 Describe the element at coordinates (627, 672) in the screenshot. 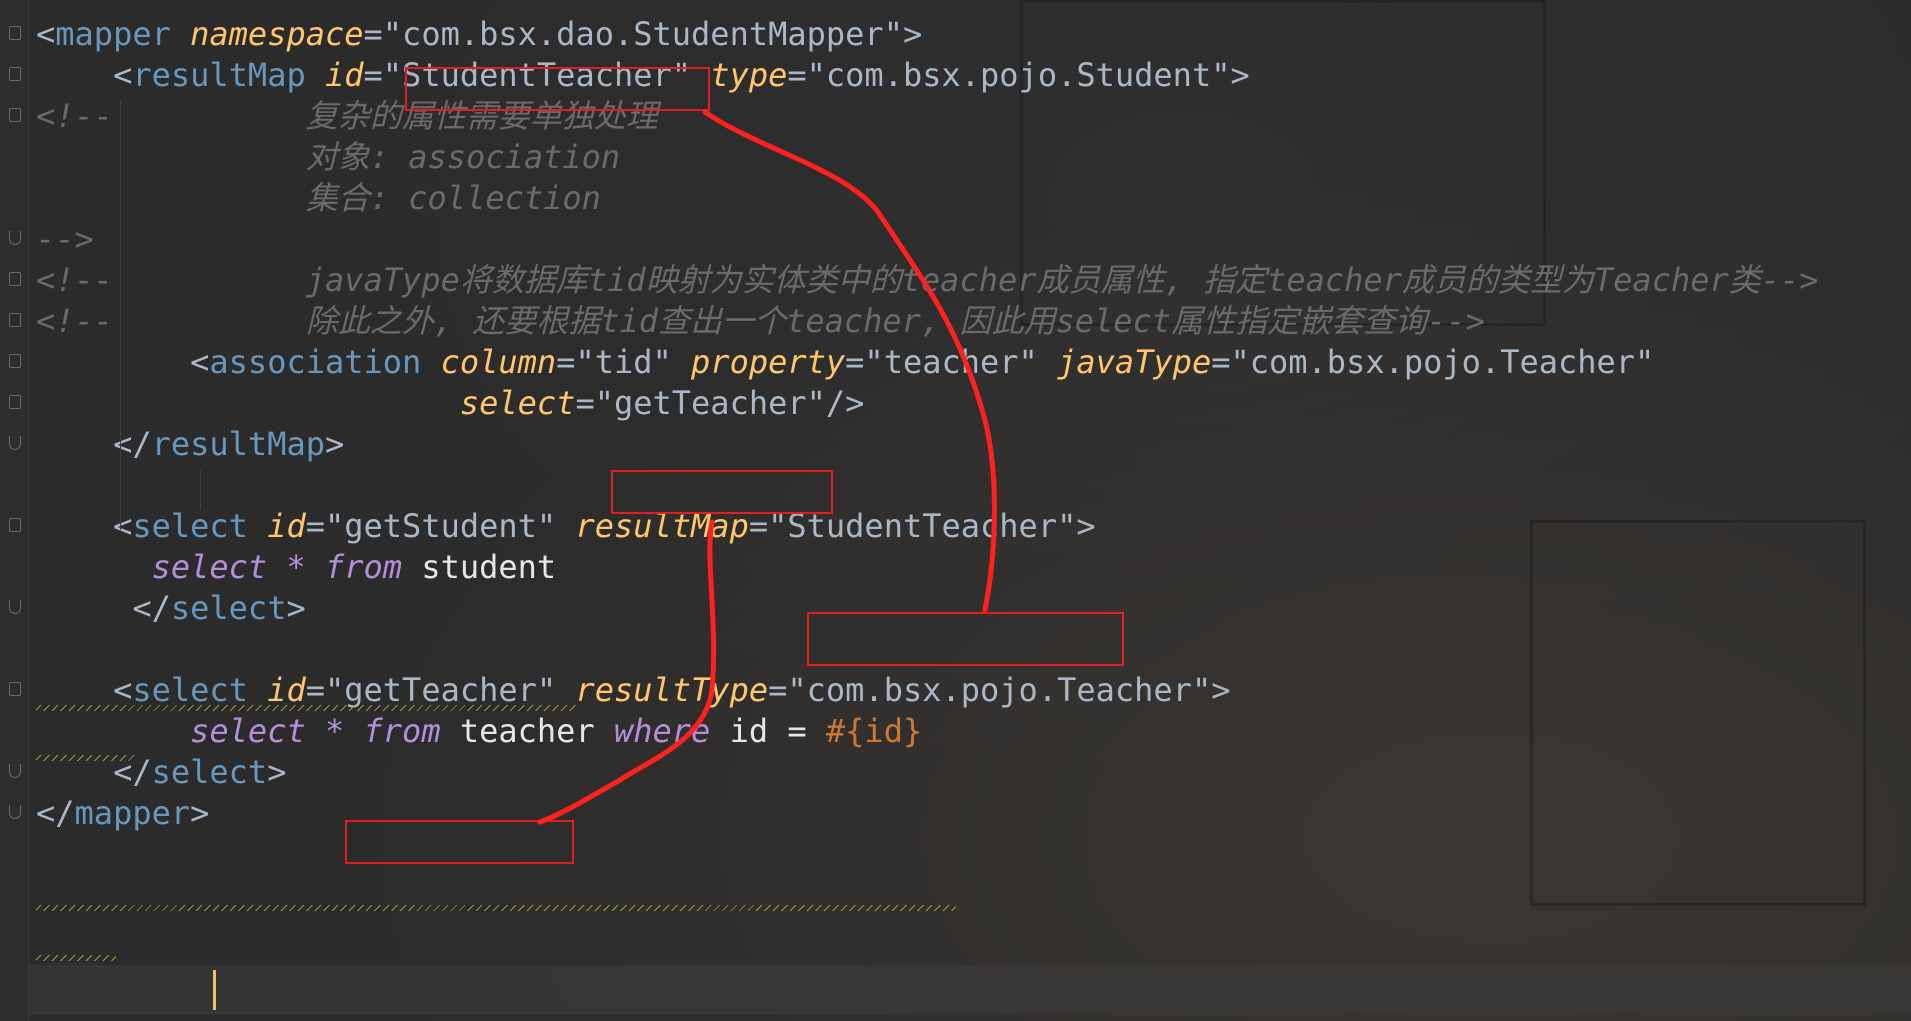

I see `arrow-select-link` at that location.